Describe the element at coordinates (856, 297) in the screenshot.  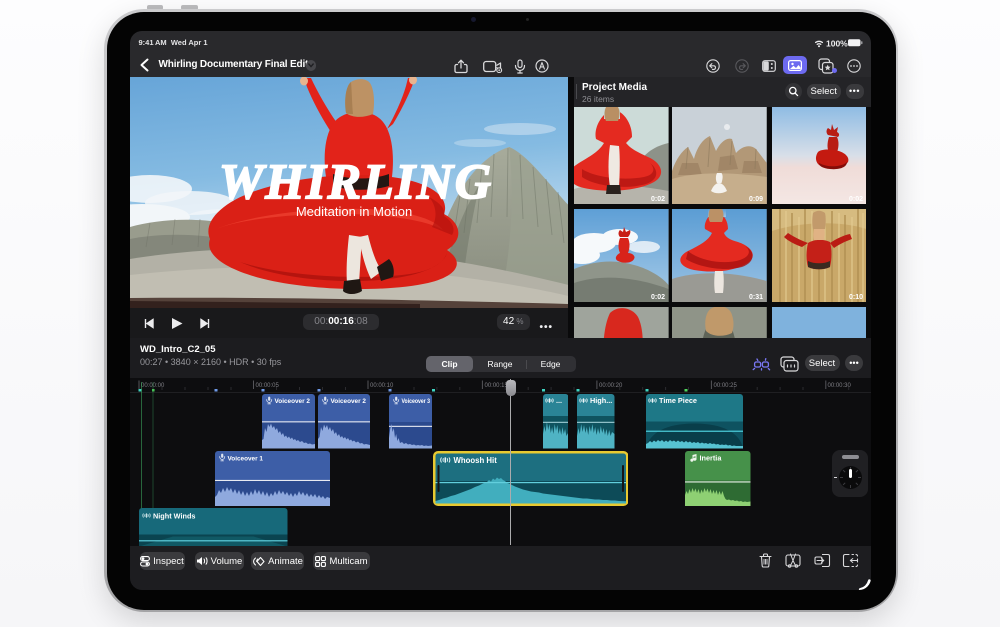
I see `svg-text: 0:10` at that location.